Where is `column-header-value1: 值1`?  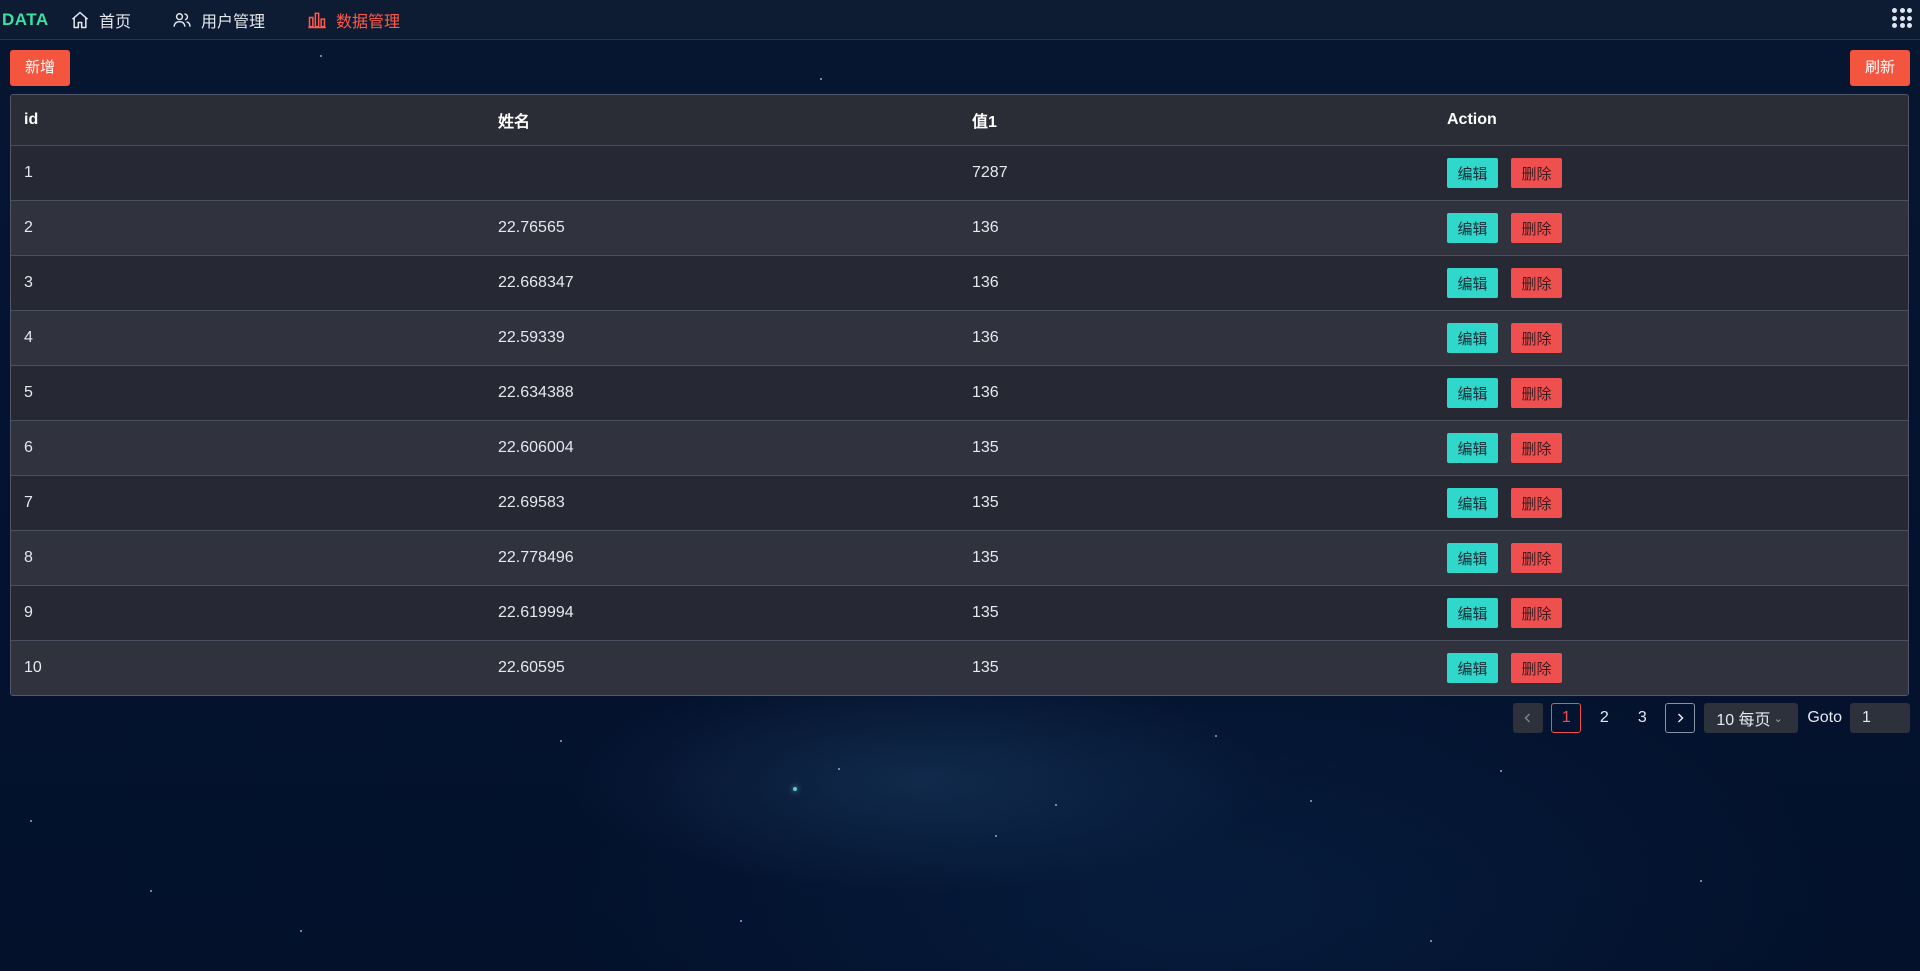 column-header-value1: 值1 is located at coordinates (1196, 120).